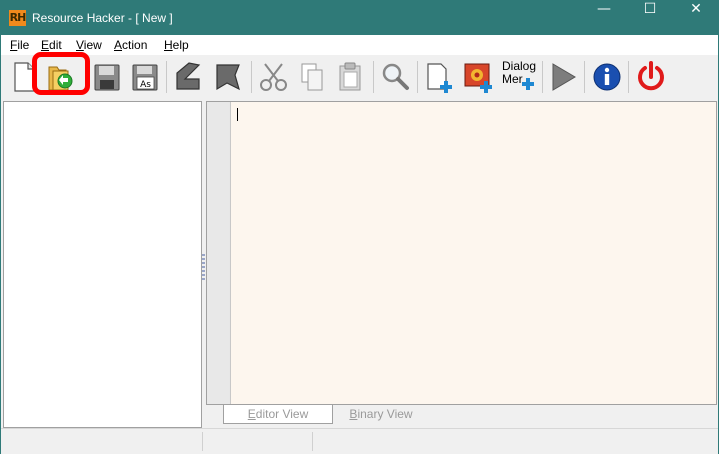  Describe the element at coordinates (145, 85) in the screenshot. I see `save-as-badge: As` at that location.